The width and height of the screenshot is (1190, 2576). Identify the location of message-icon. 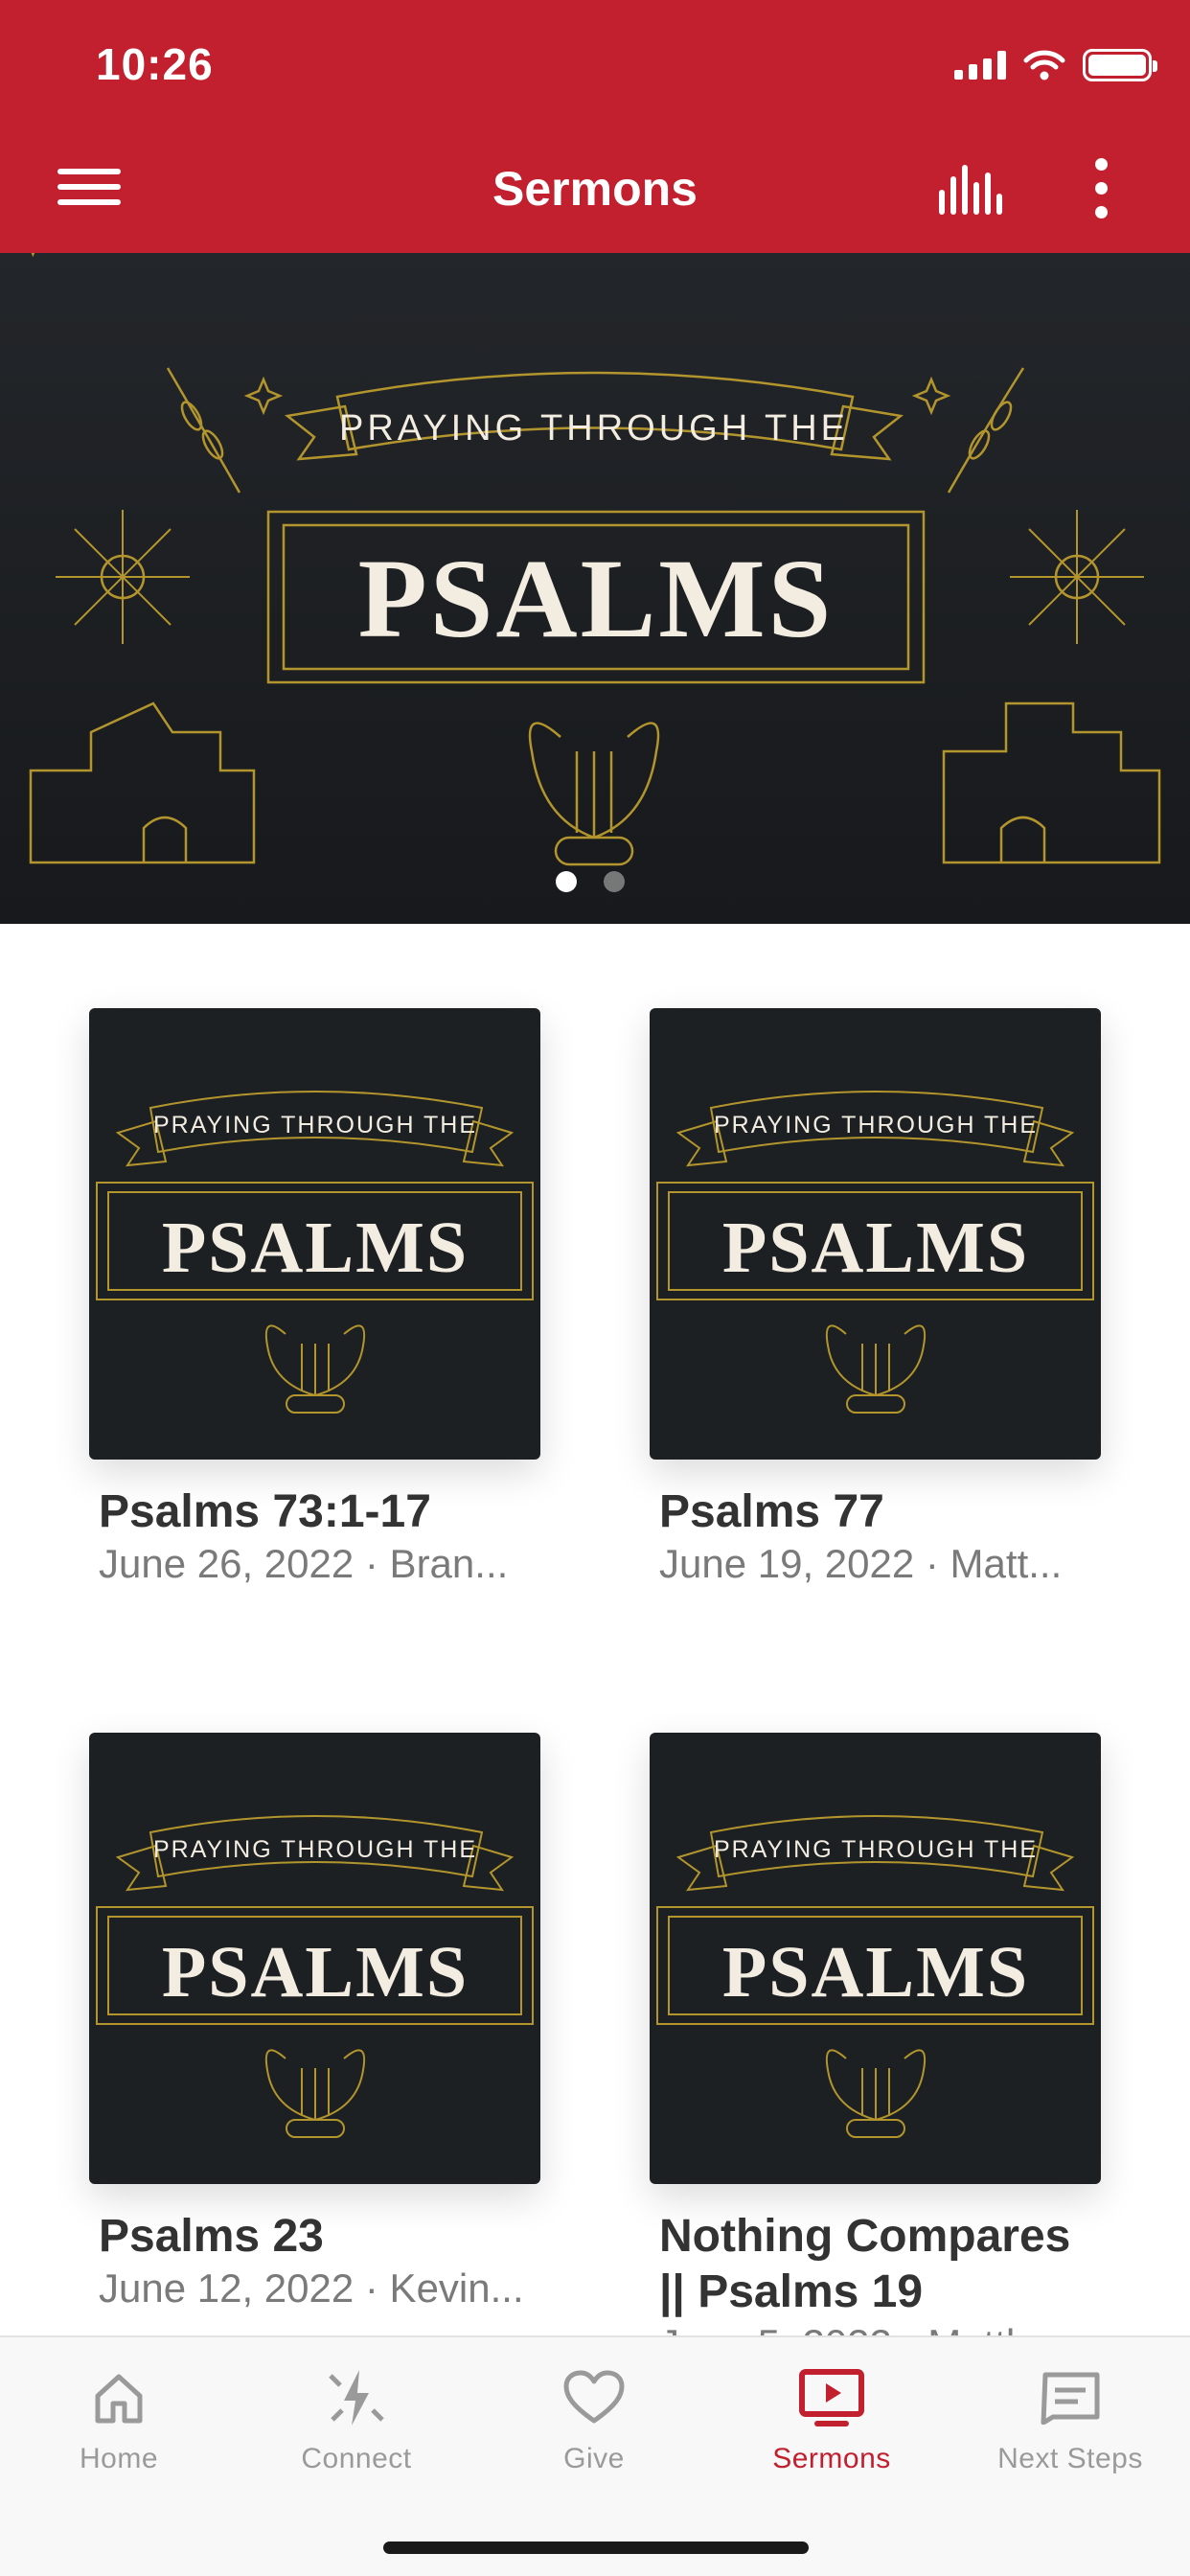
(1070, 2398).